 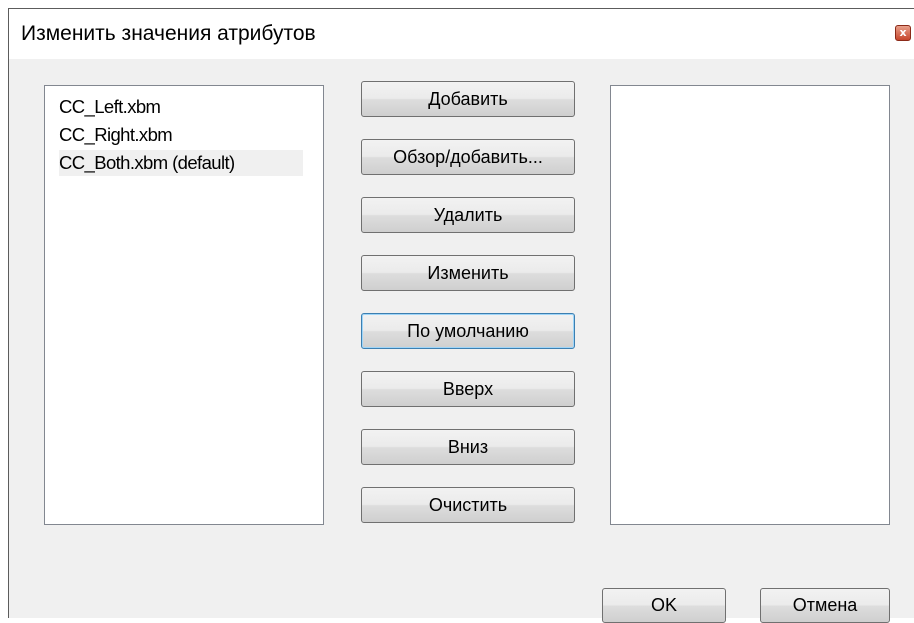 What do you see at coordinates (468, 389) in the screenshot?
I see `move-up-button: Вверх` at bounding box center [468, 389].